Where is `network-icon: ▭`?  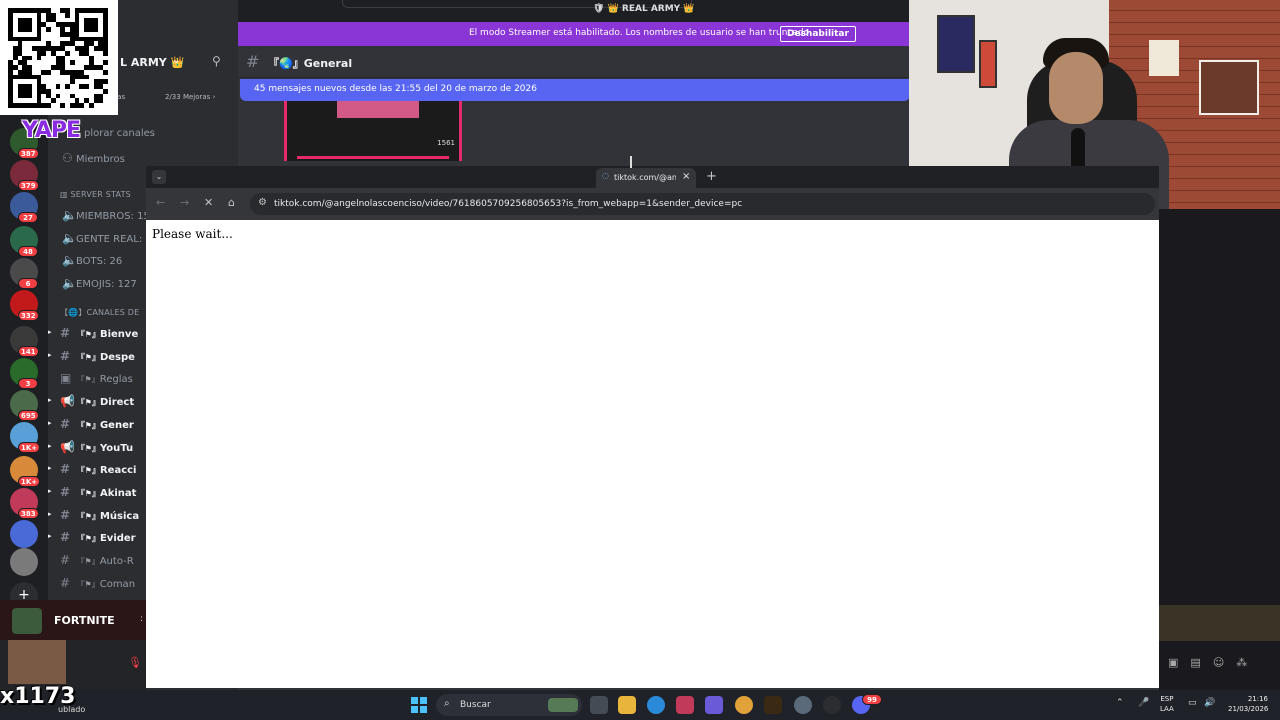 network-icon: ▭ is located at coordinates (1192, 703).